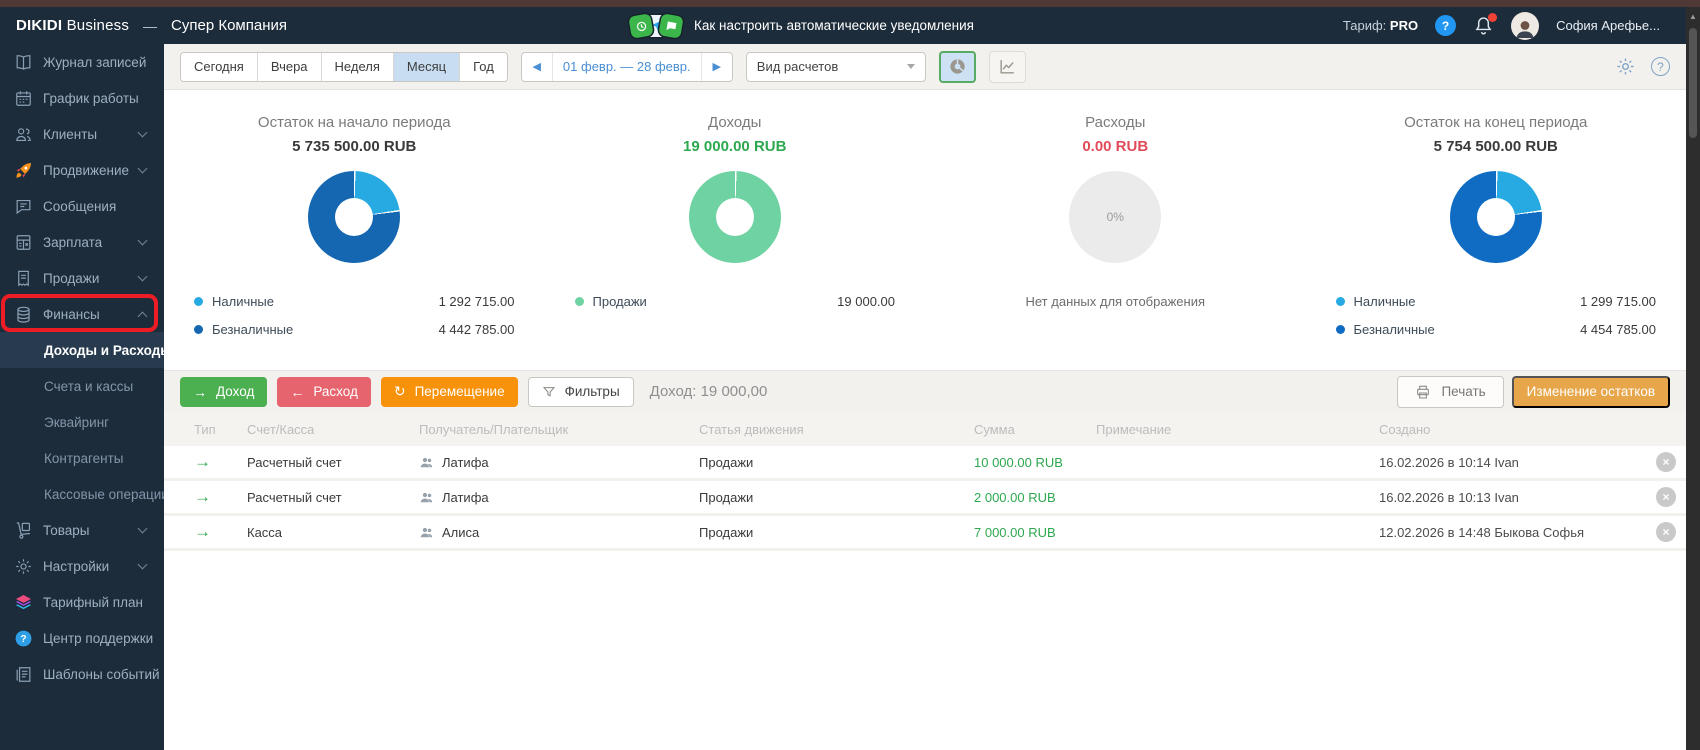  I want to click on sidebar-item-label: Эквайринг, so click(77, 422).